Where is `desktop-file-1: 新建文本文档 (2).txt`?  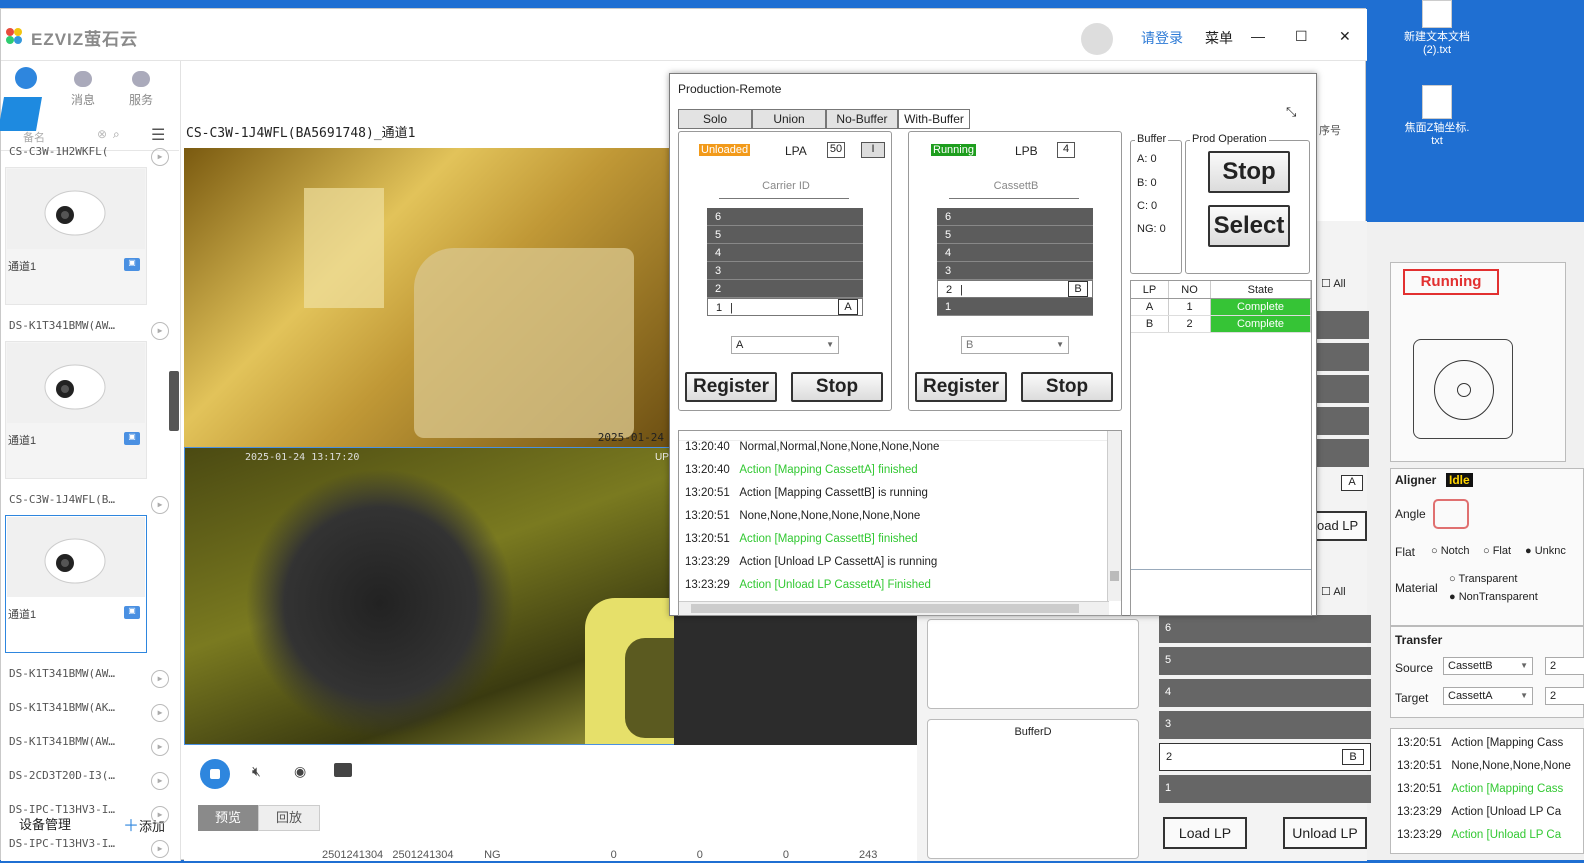 desktop-file-1: 新建文本文档 (2).txt is located at coordinates (1437, 28).